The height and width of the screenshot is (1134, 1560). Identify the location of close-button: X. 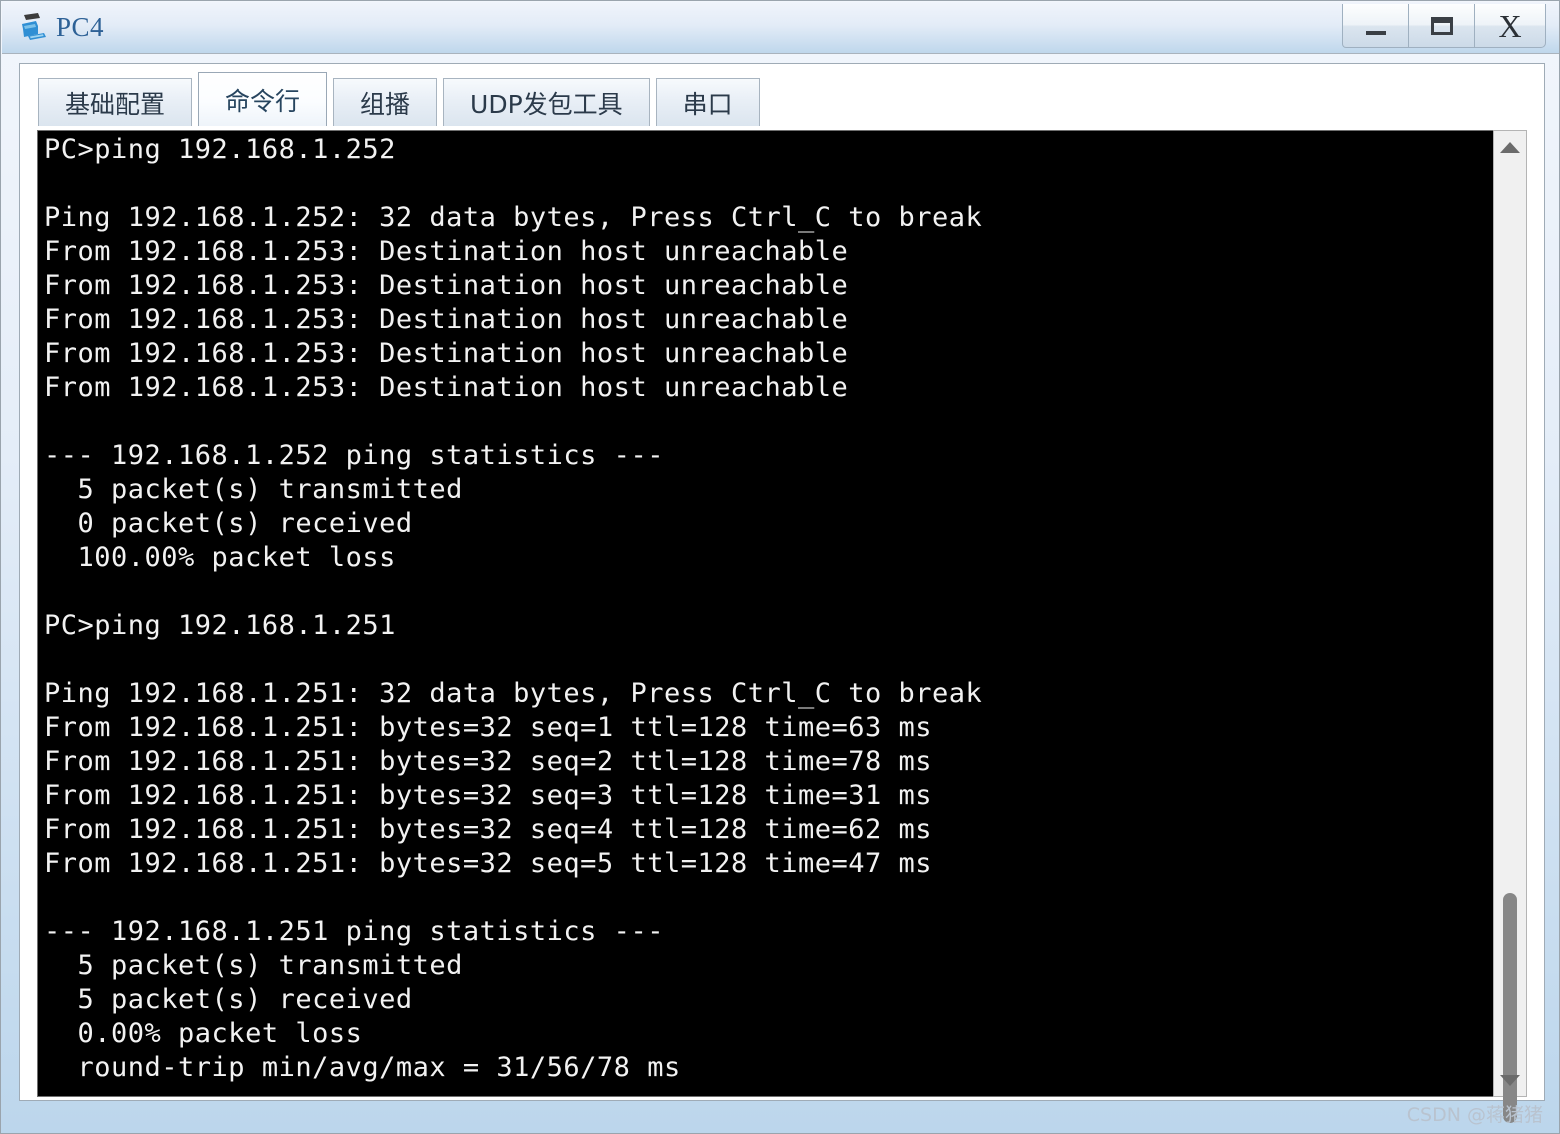
(1510, 26).